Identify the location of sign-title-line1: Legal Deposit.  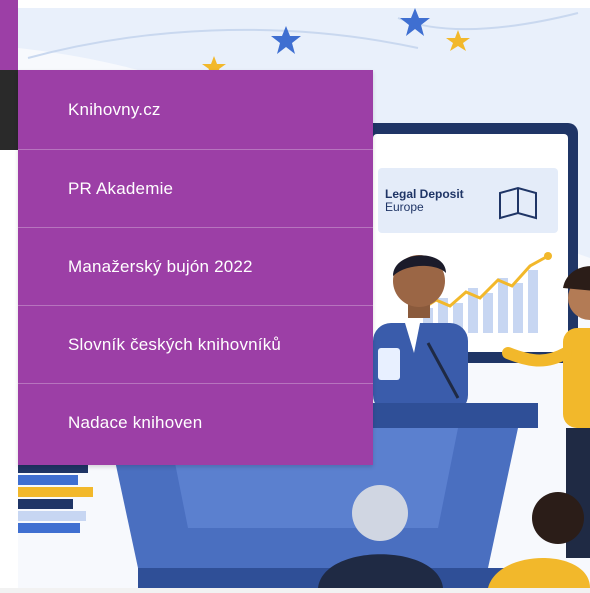
(424, 194).